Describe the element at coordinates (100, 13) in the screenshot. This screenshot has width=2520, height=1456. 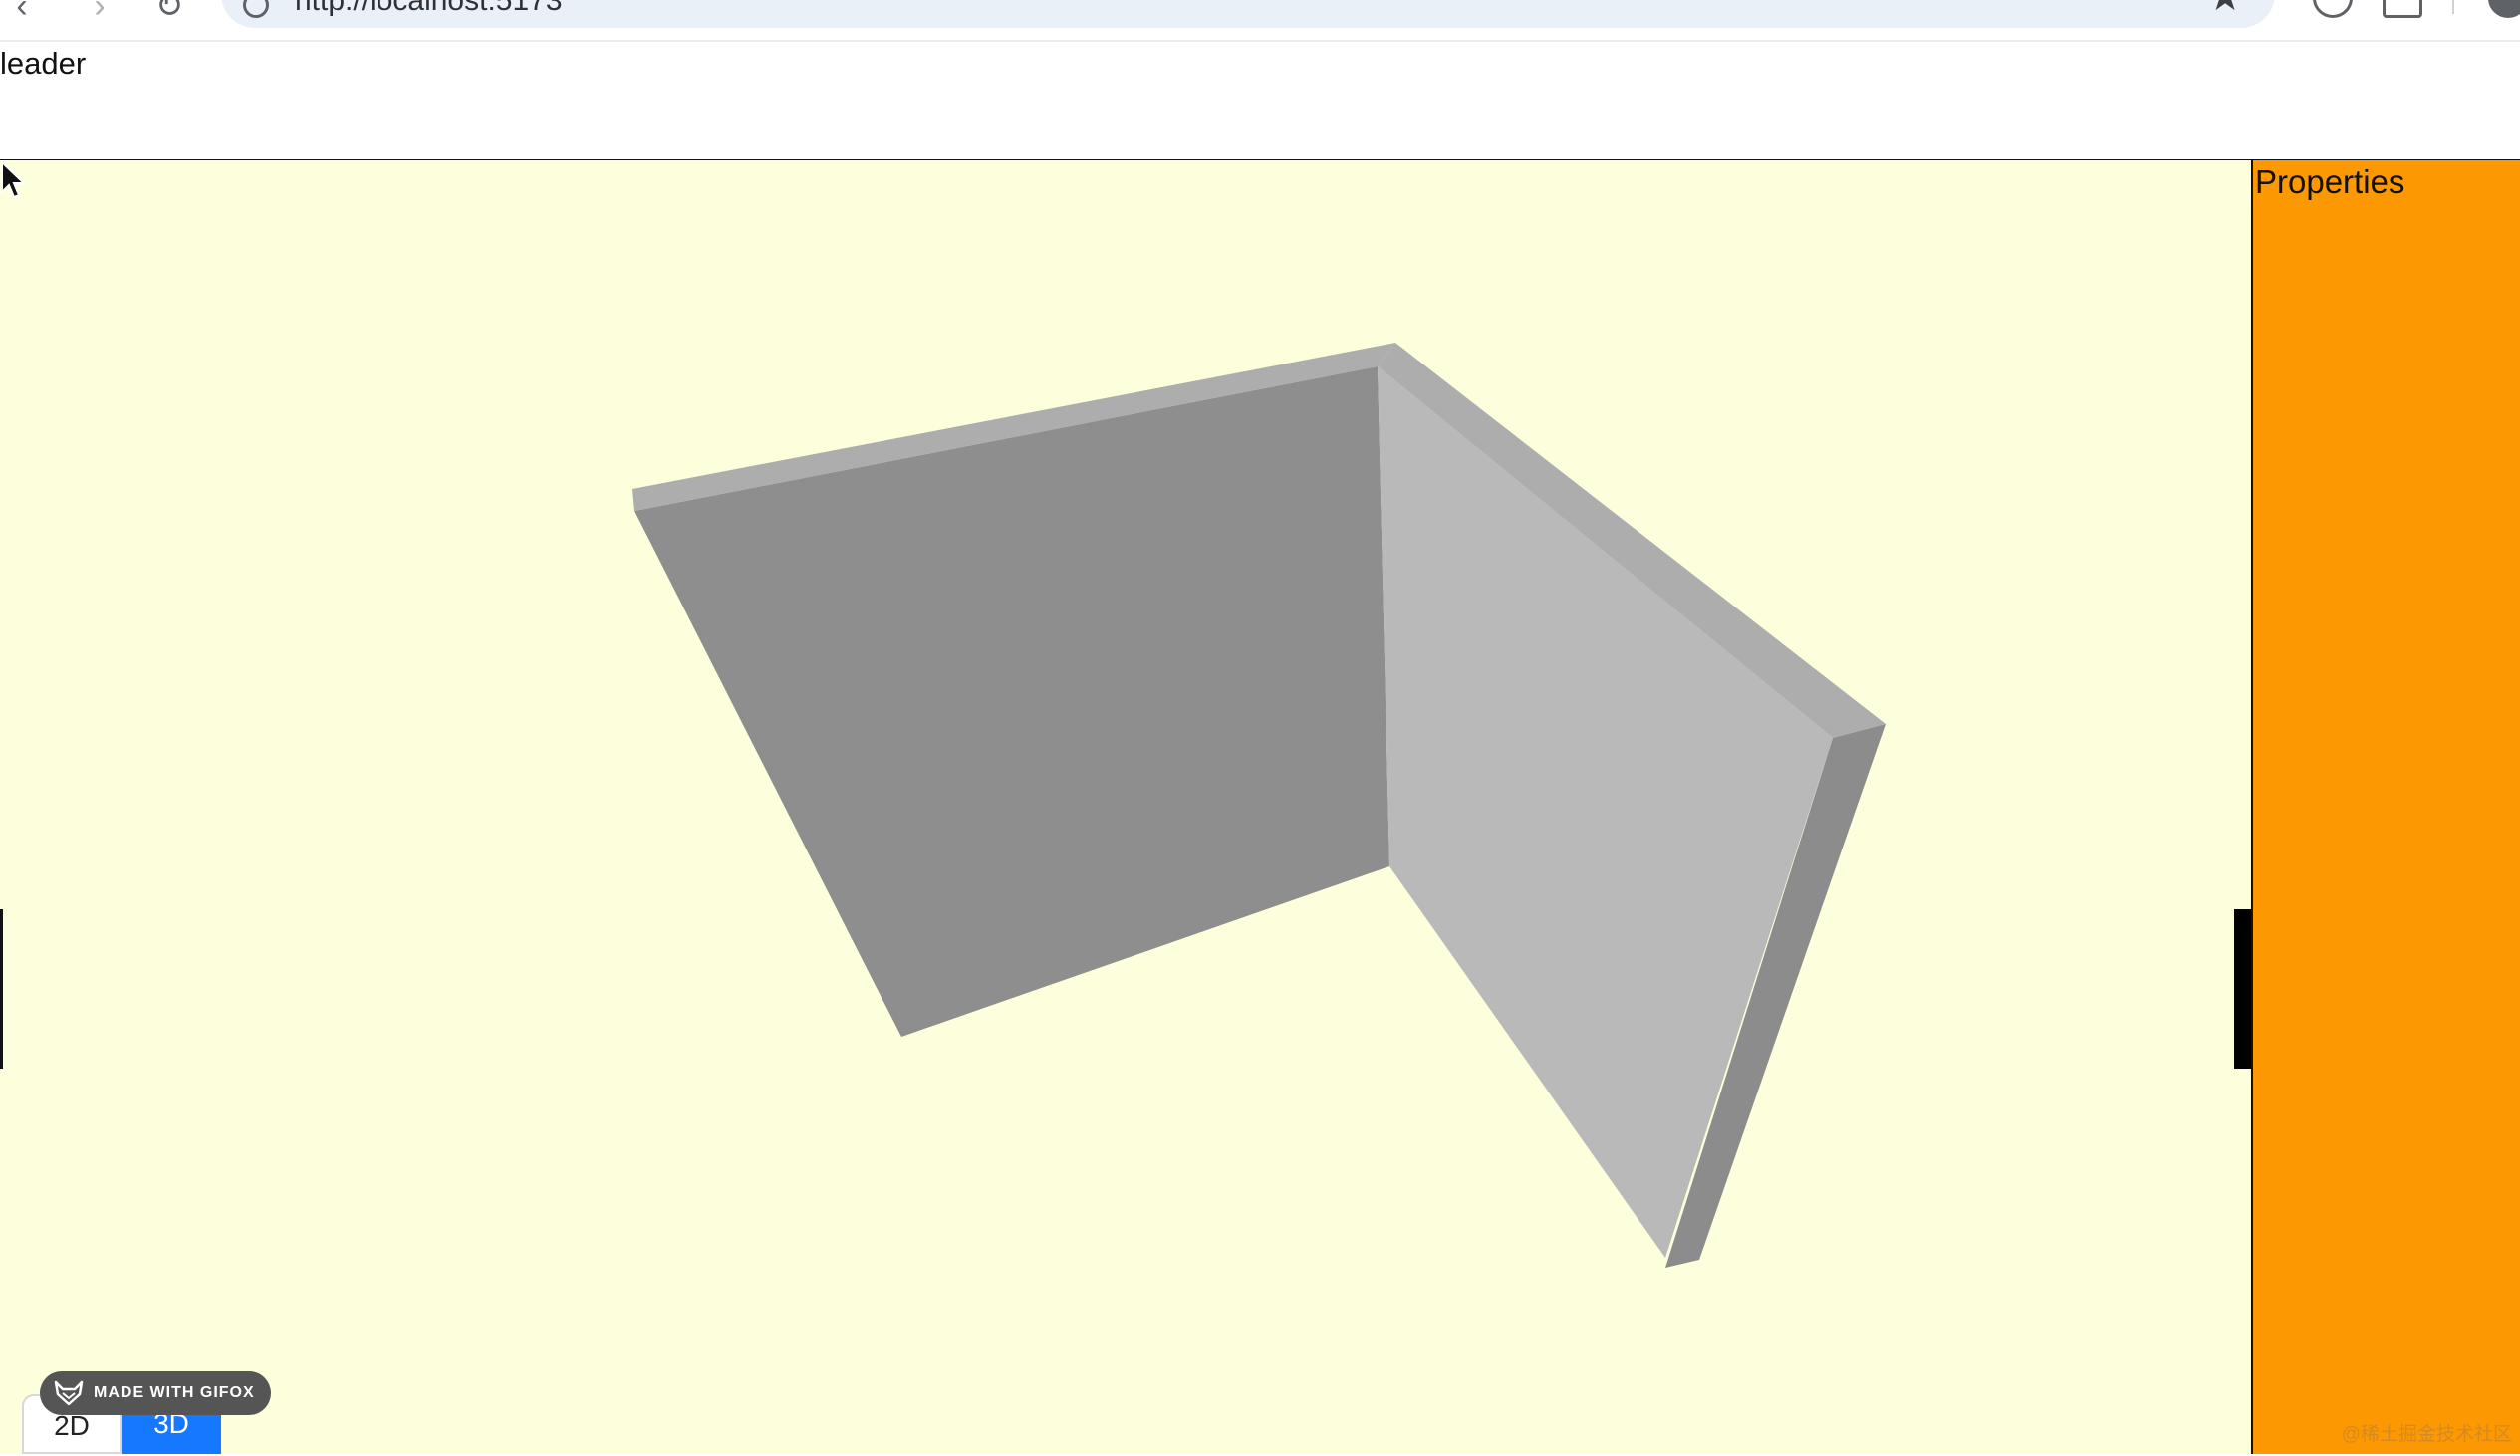
I see `forward-arrow-icon: ›` at that location.